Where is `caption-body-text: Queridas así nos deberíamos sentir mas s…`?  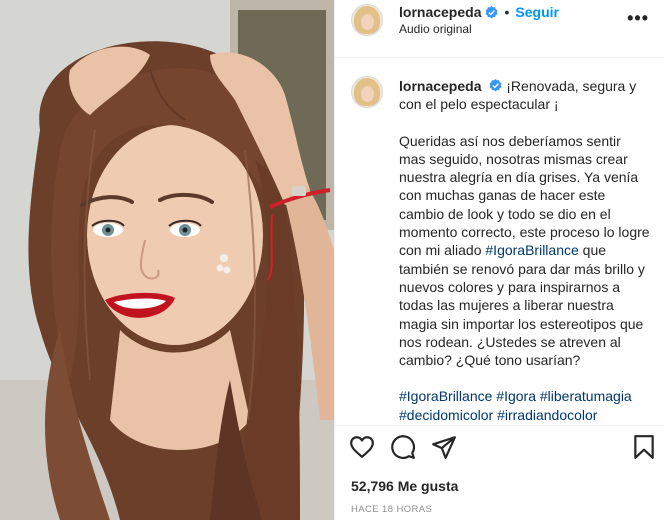 caption-body-text: Queridas así nos deberíamos sentir mas s… is located at coordinates (524, 195).